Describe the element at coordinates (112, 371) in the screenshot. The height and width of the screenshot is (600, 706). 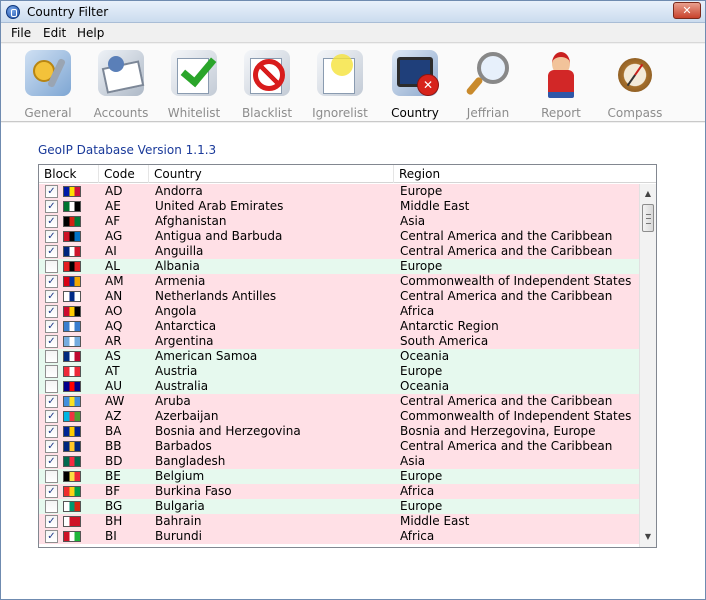
I see `country-code-cell: AT` at that location.